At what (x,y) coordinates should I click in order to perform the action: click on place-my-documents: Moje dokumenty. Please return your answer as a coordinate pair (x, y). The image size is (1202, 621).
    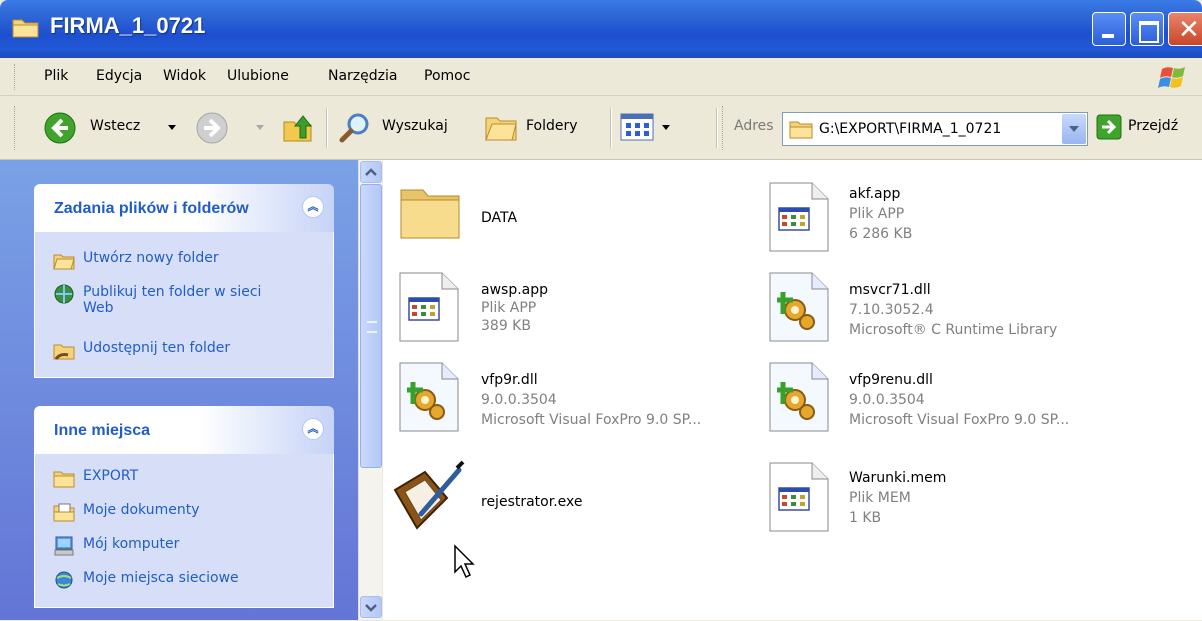
    Looking at the image, I should click on (126, 512).